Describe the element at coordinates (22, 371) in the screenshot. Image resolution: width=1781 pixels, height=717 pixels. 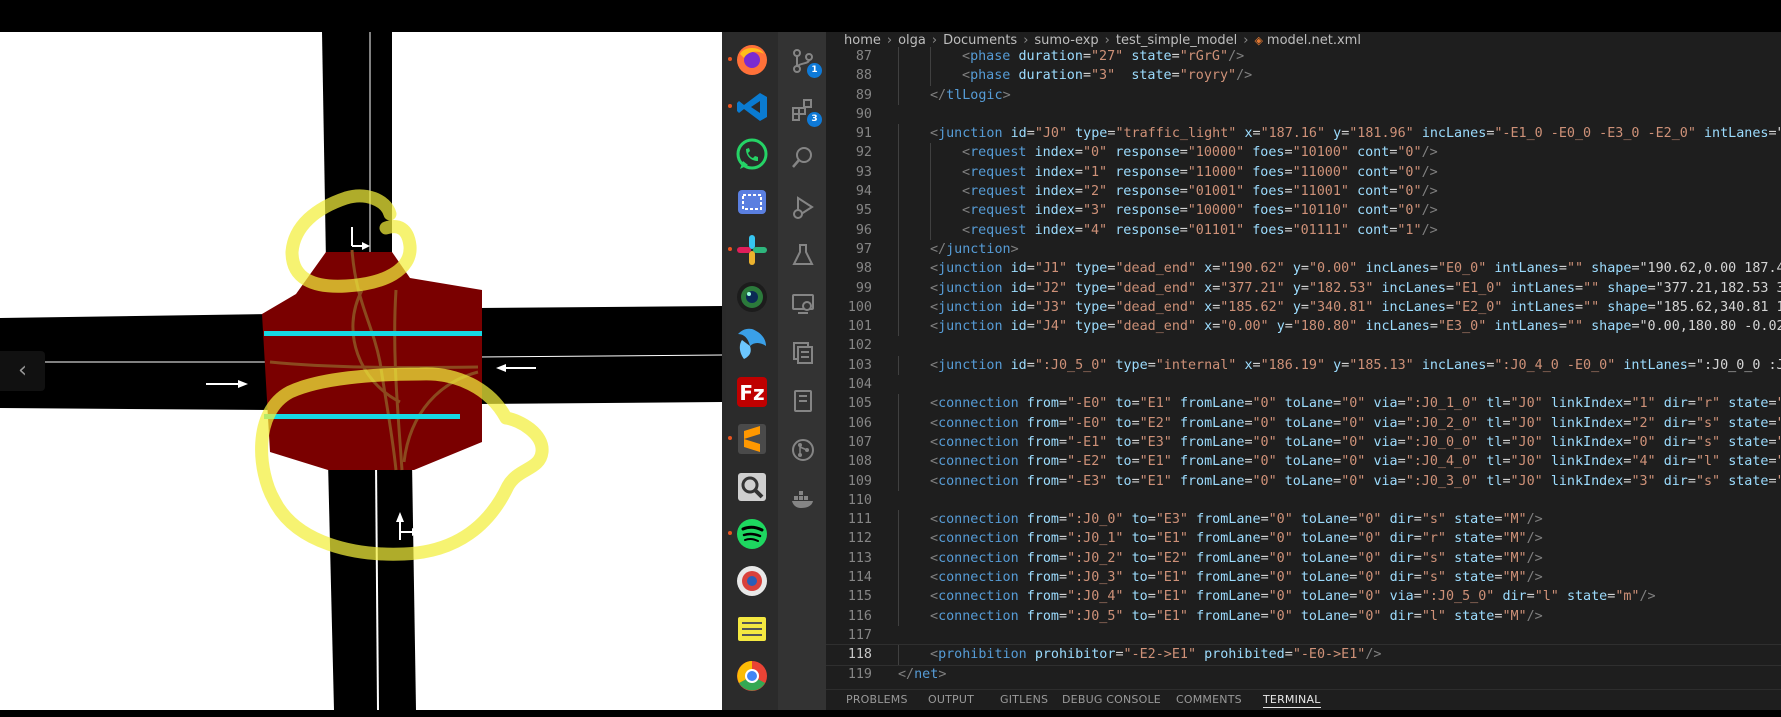
I see `collapse-panel-button: ‹` at that location.